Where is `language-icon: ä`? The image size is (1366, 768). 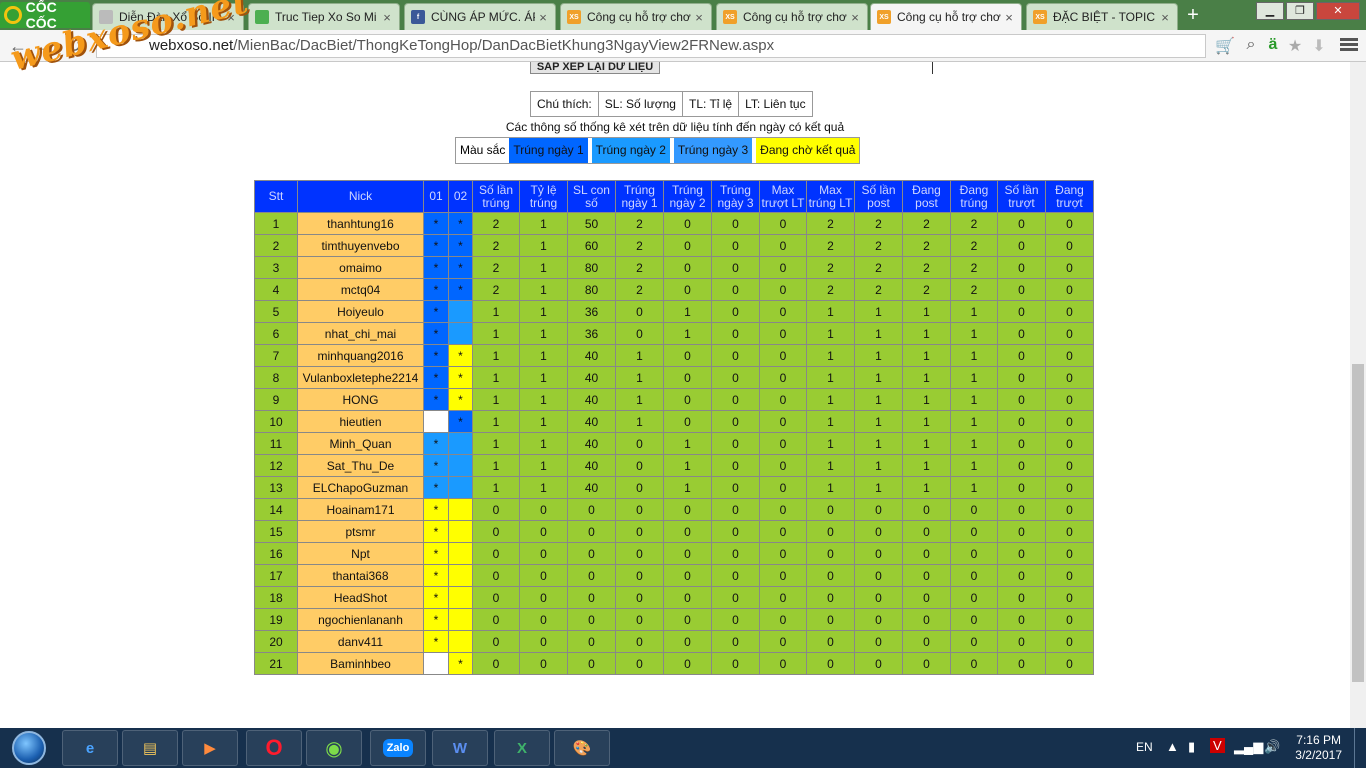 language-icon: ä is located at coordinates (1273, 45).